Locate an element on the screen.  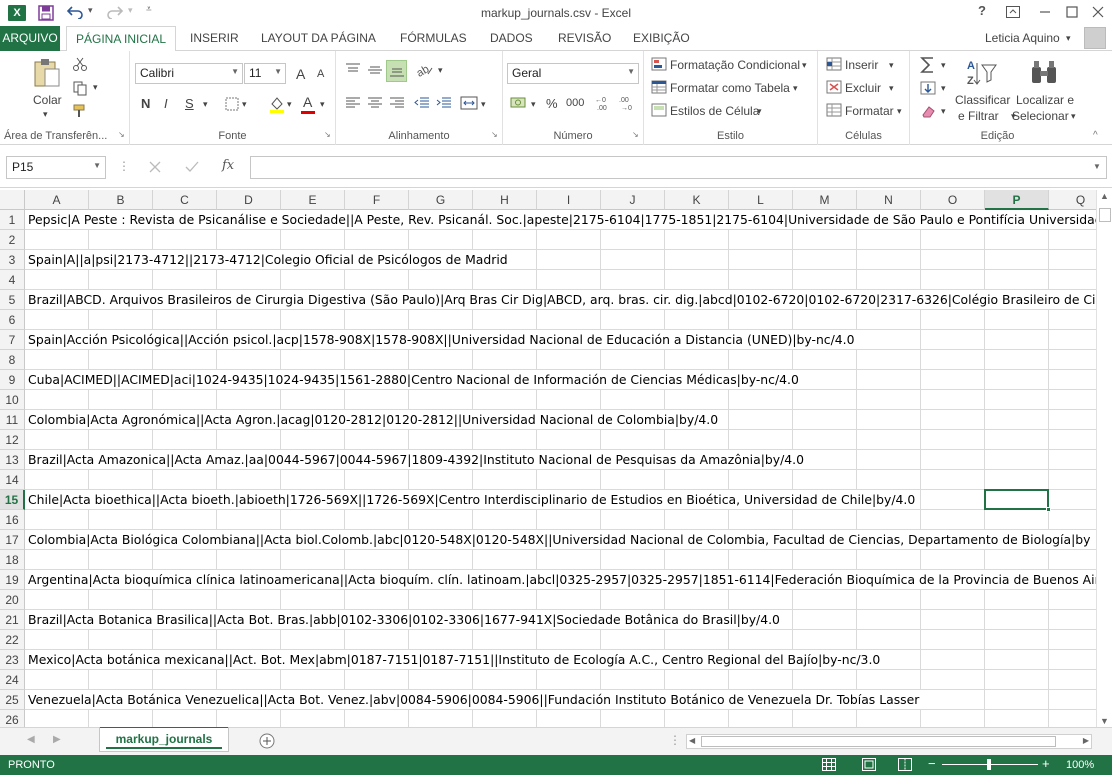
grow-font-icon: A is located at coordinates (300, 74).